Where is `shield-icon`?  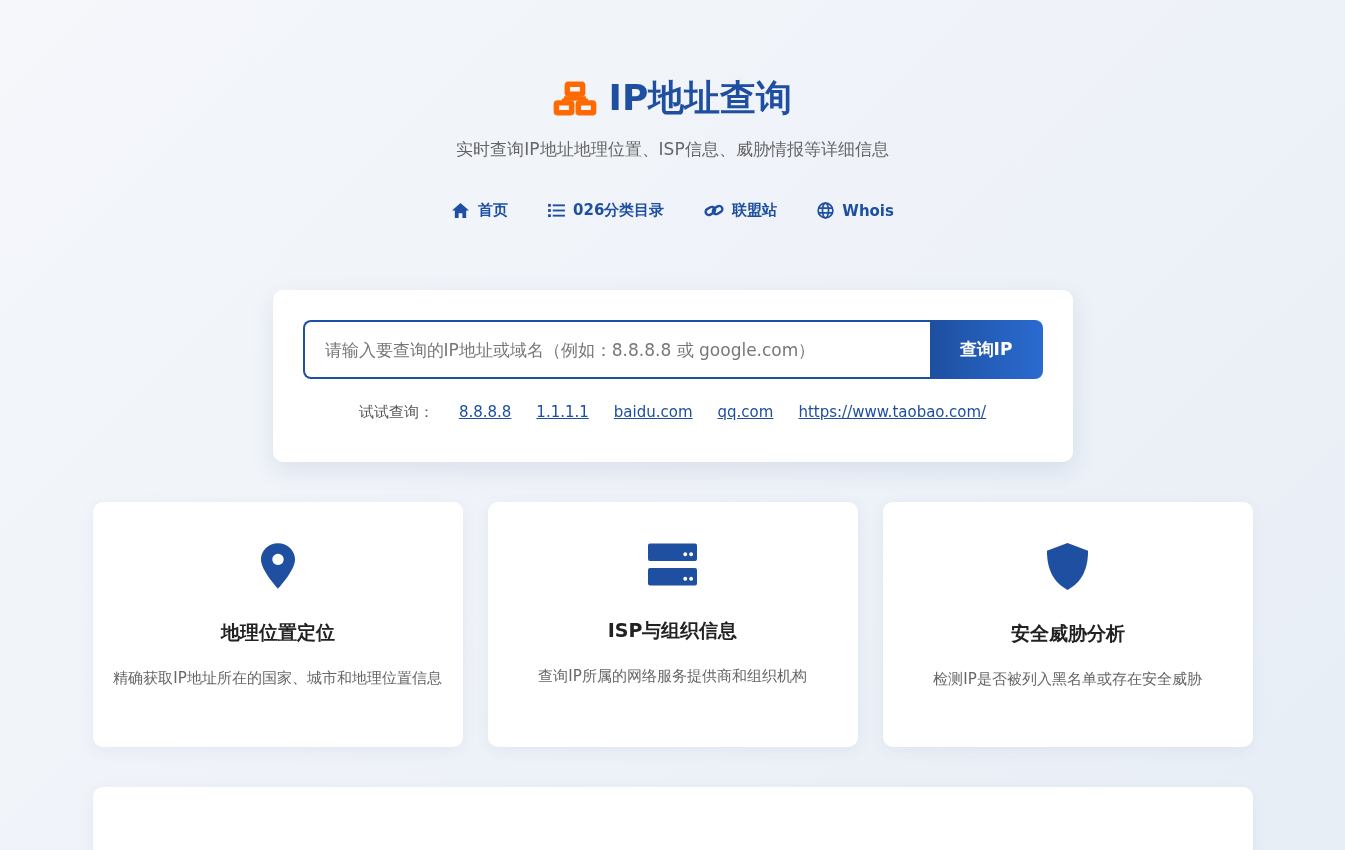 shield-icon is located at coordinates (1067, 566).